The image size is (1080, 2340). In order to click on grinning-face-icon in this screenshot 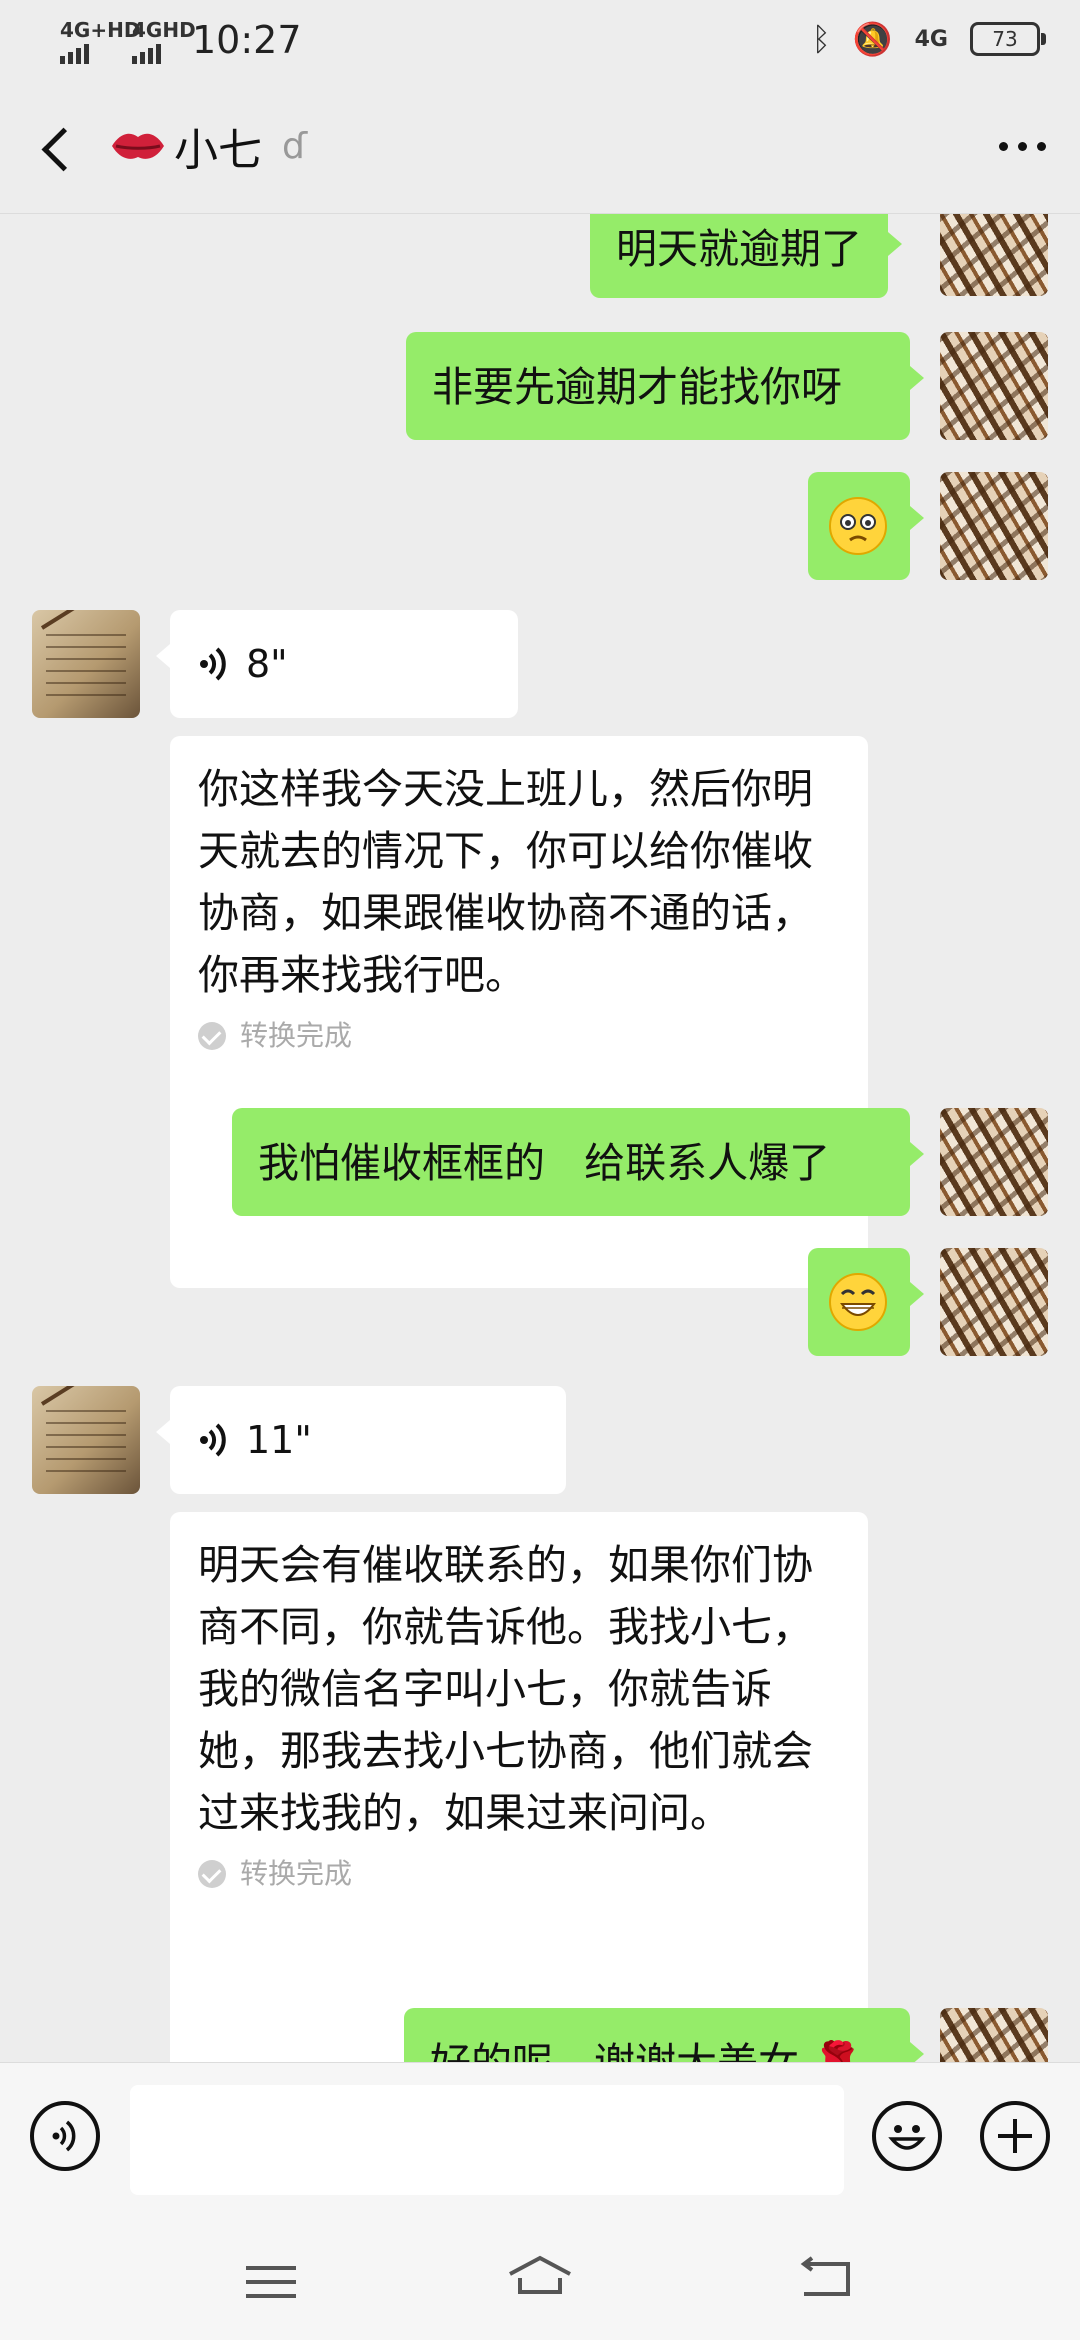, I will do `click(858, 1302)`.